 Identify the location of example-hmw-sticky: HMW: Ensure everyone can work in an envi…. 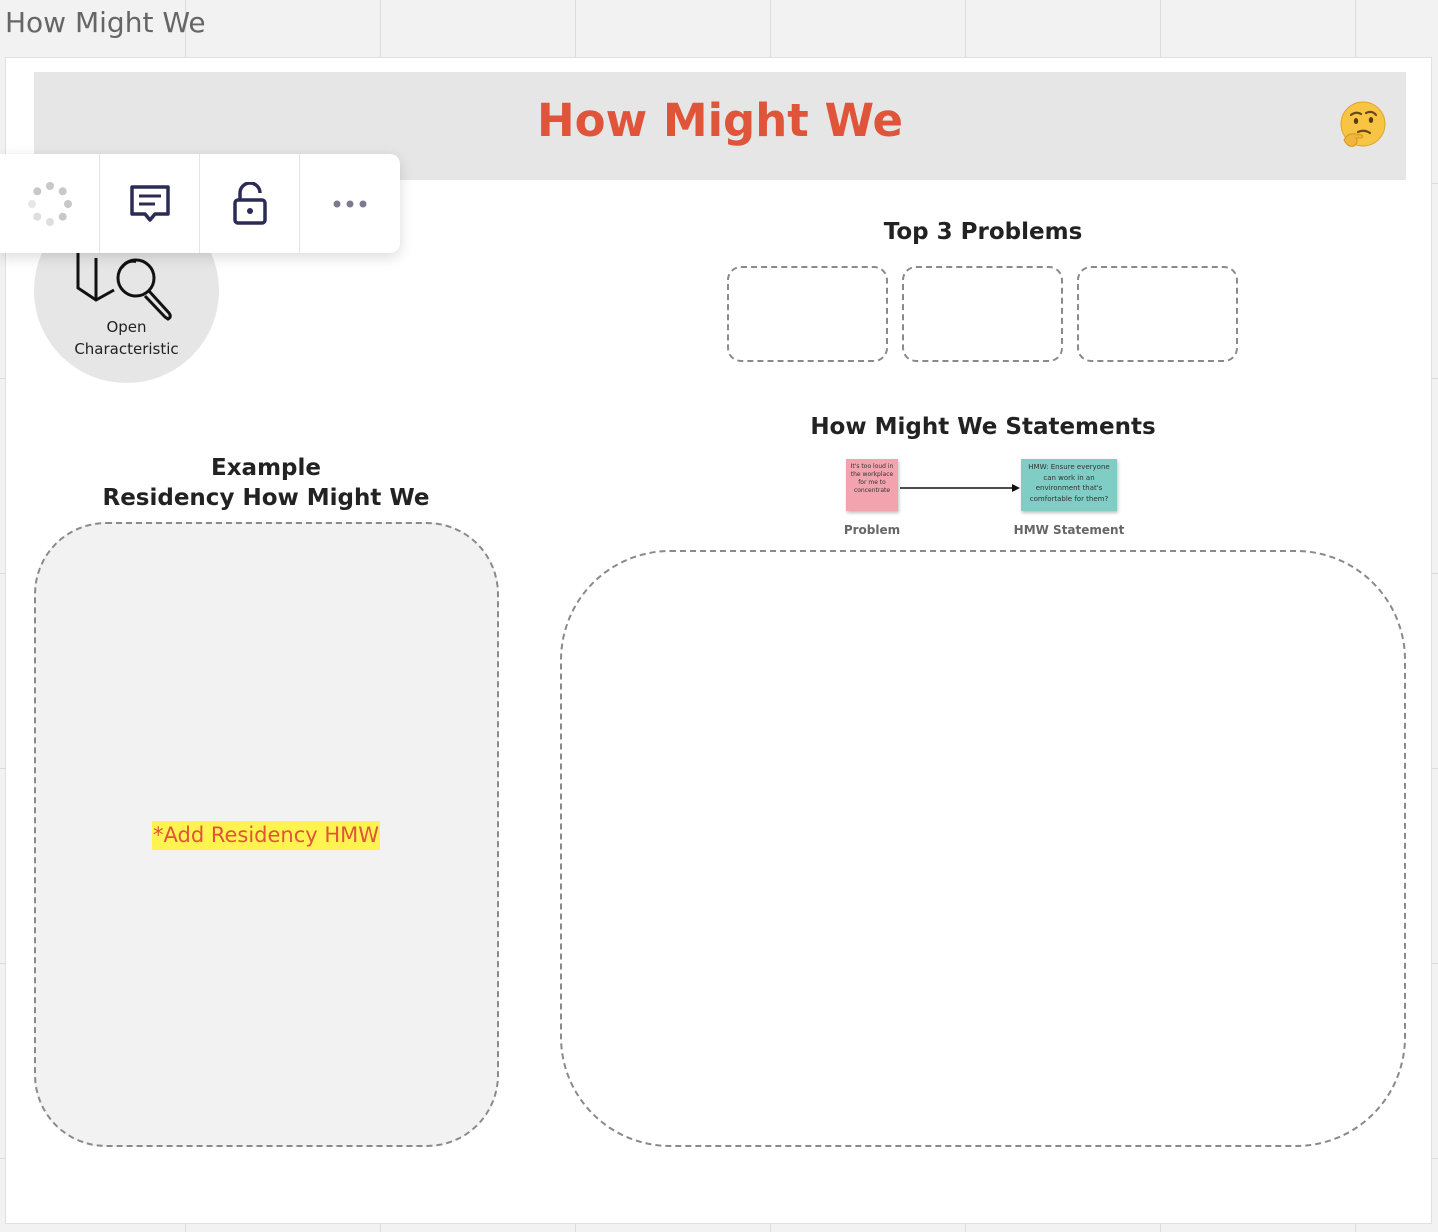
(1069, 485).